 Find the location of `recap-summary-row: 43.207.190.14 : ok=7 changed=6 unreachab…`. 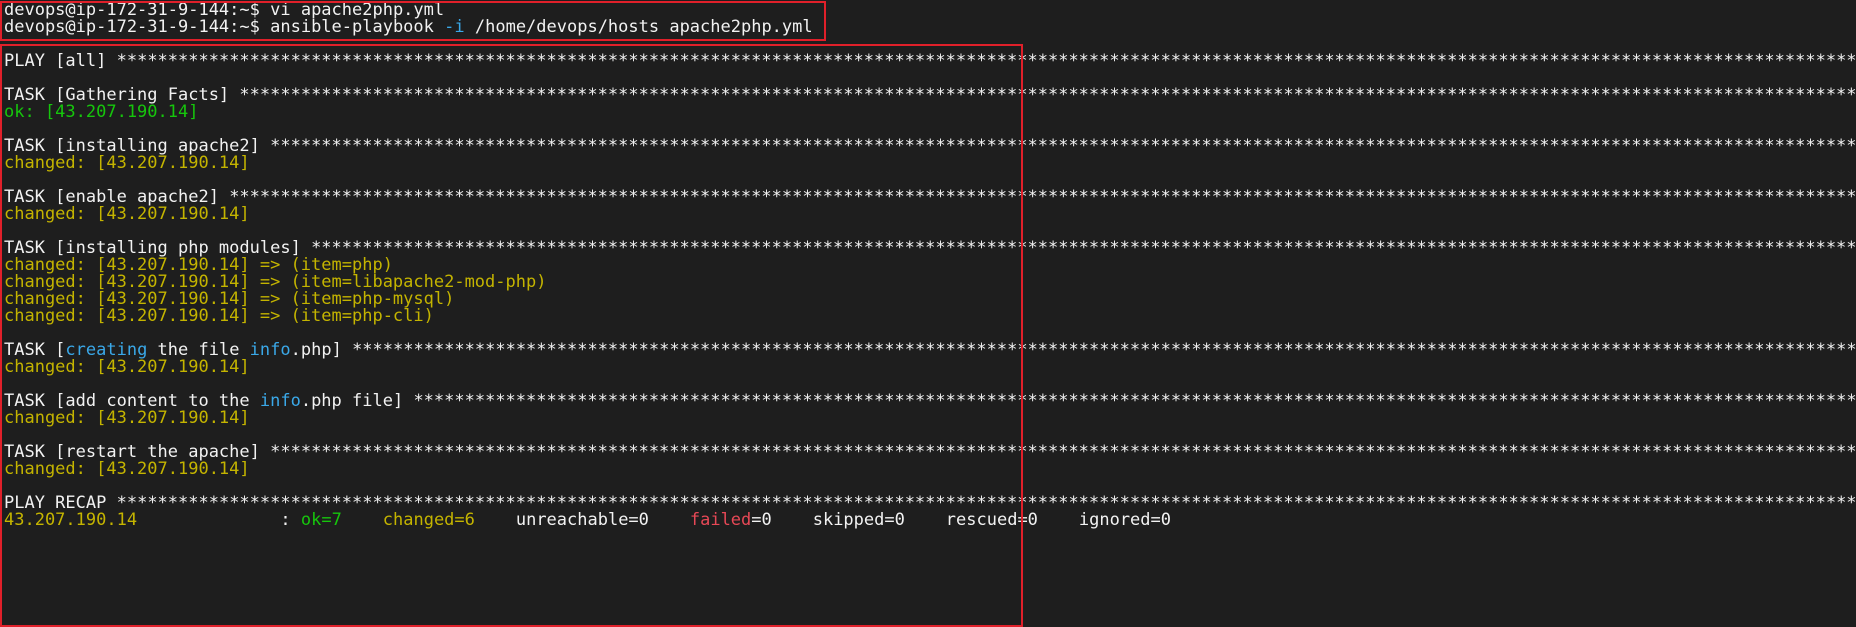

recap-summary-row: 43.207.190.14 : ok=7 changed=6 unreachab… is located at coordinates (930, 520).